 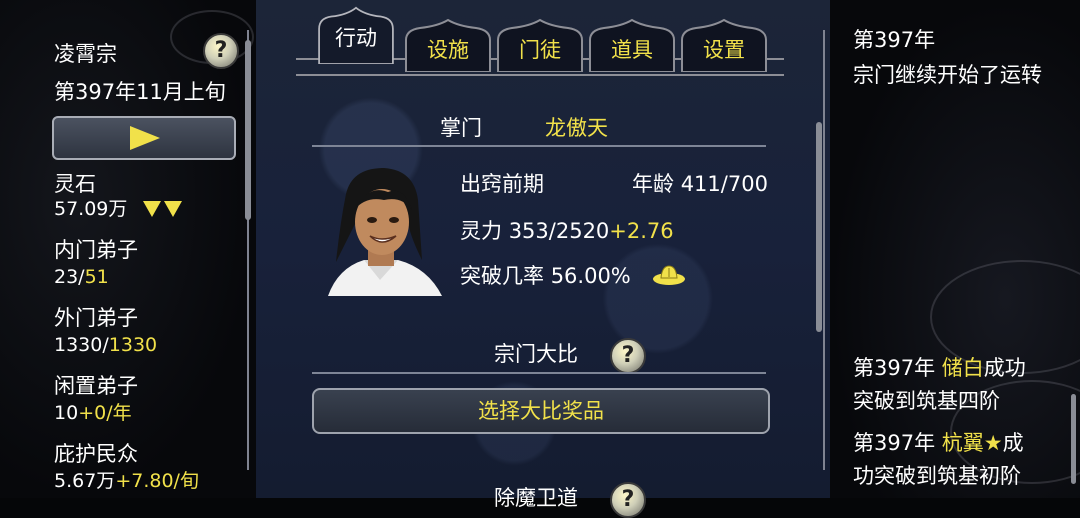 What do you see at coordinates (162, 209) in the screenshot?
I see `decrease-trend-icon` at bounding box center [162, 209].